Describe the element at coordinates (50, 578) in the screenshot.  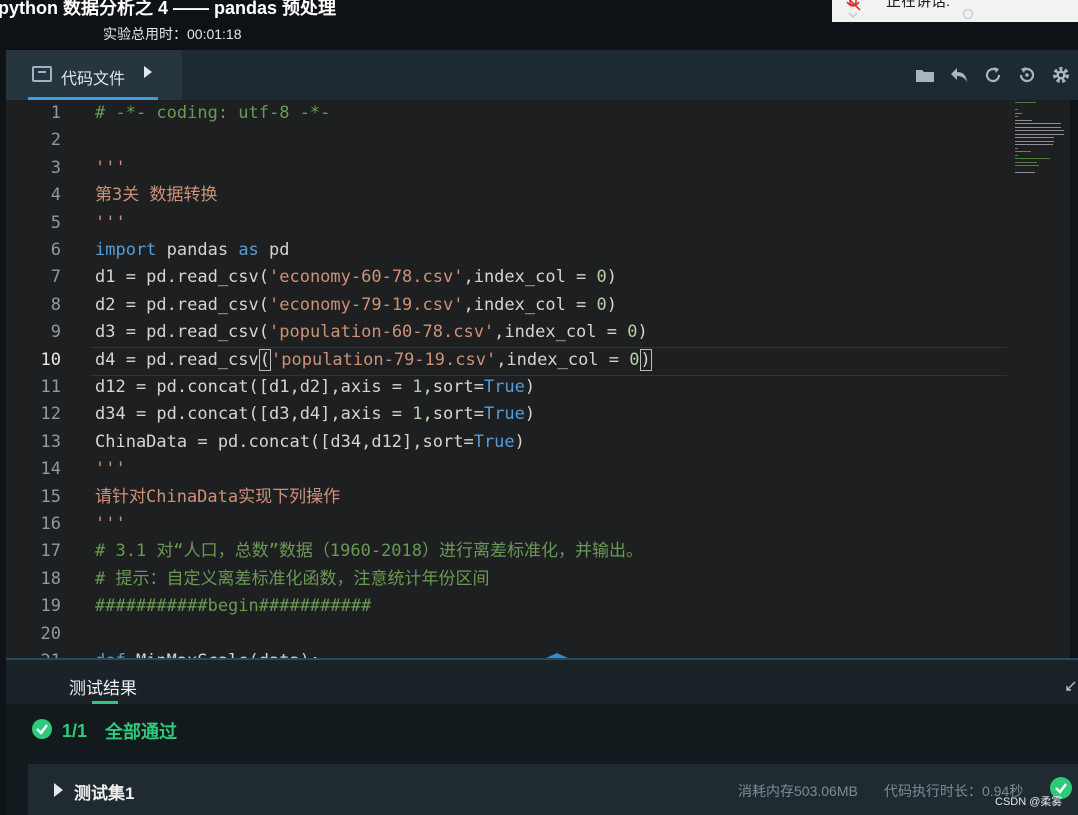
I see `line-number: 18` at that location.